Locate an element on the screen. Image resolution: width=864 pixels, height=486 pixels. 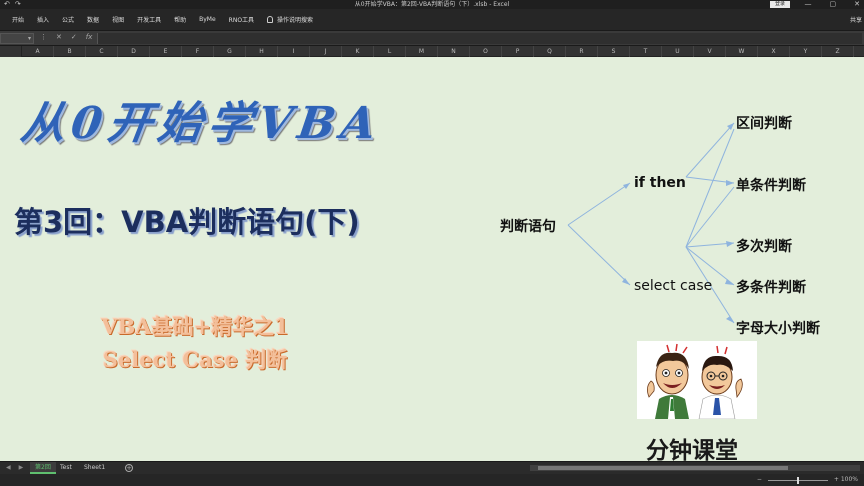
column-header-cell: S is located at coordinates (614, 51).